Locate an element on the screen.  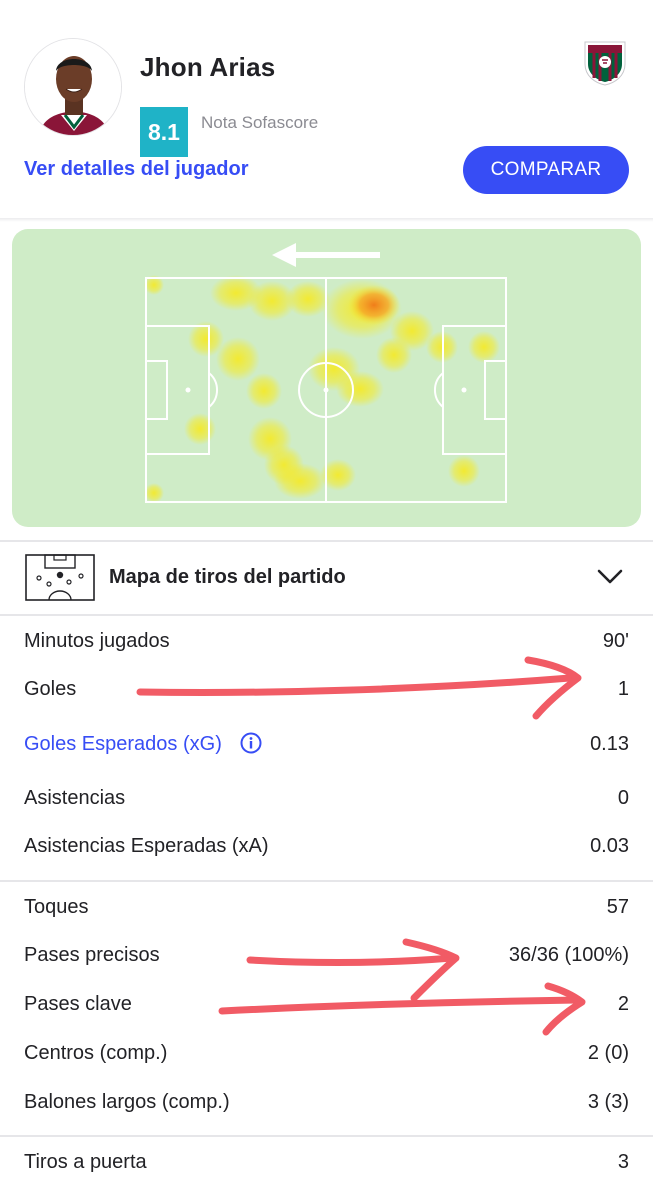
stat-label: Centros (comp.) is located at coordinates (96, 1053).